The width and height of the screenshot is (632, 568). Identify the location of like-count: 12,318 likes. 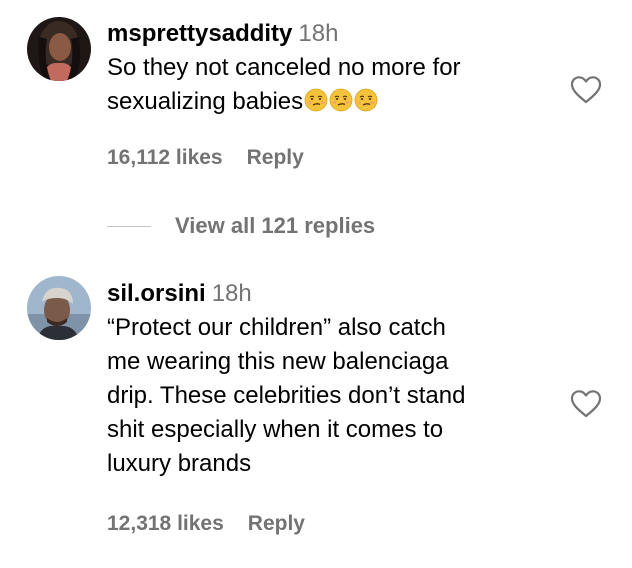
(165, 523).